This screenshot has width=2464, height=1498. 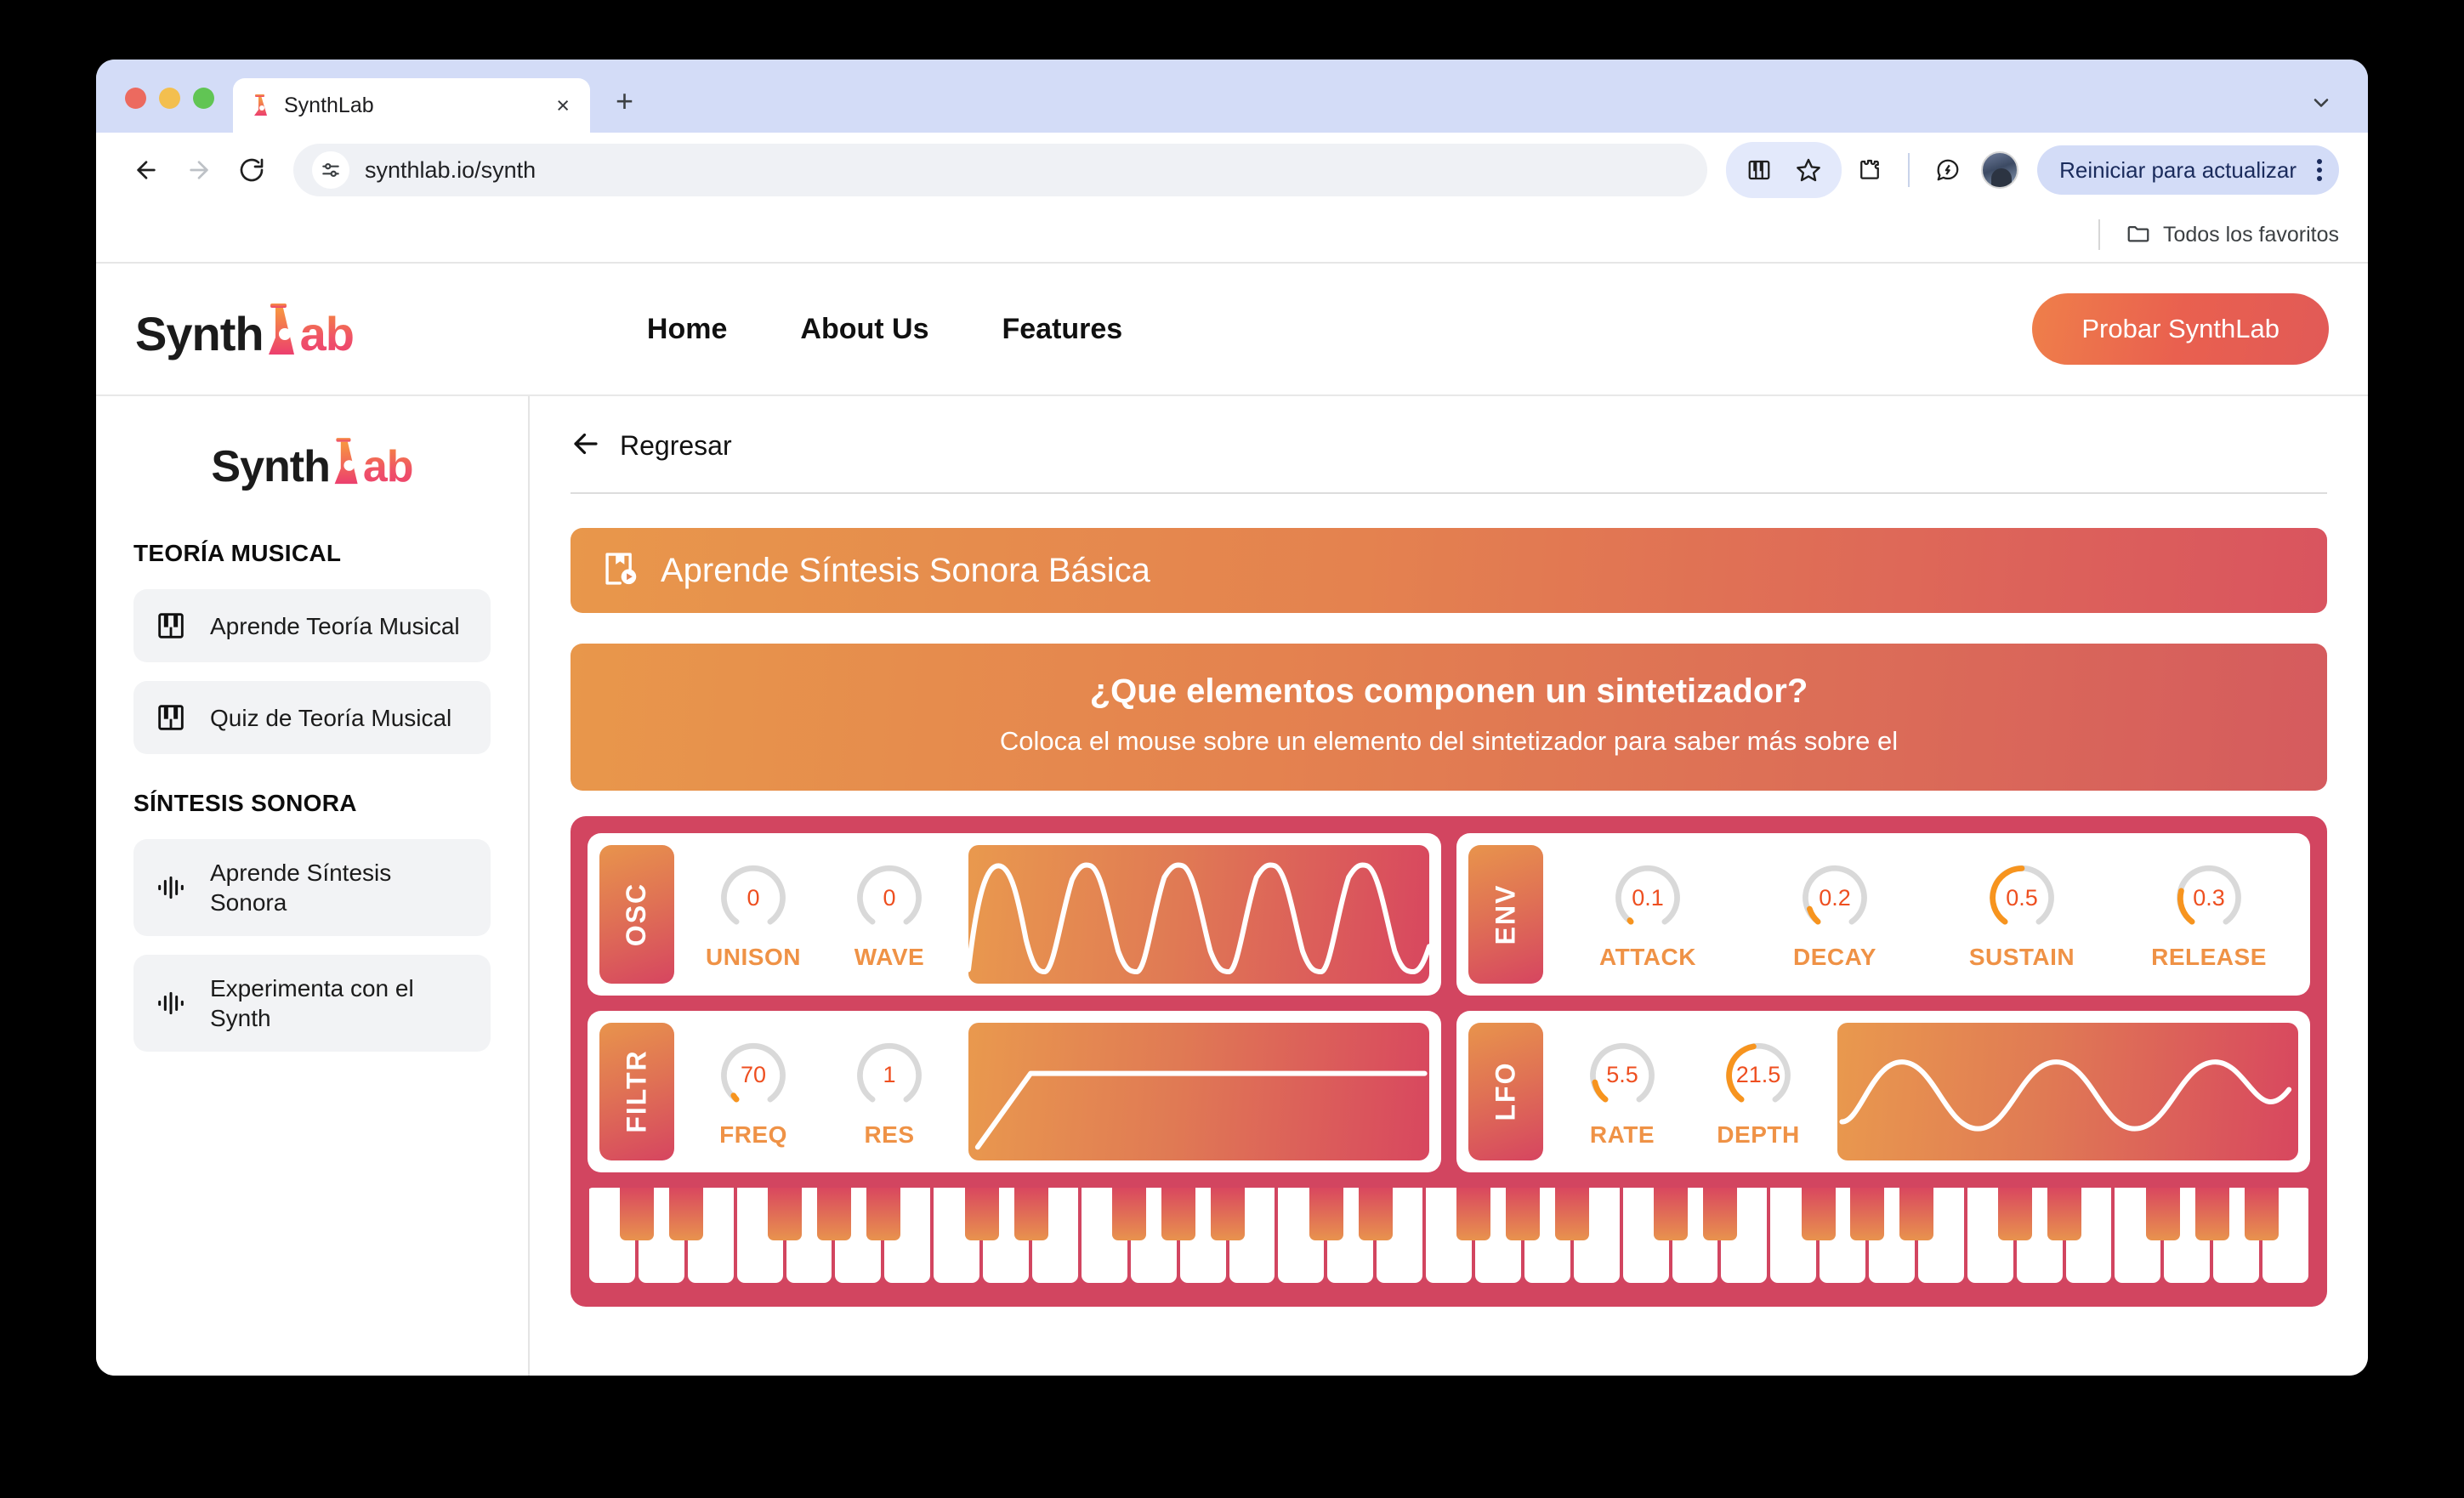 What do you see at coordinates (169, 110) in the screenshot?
I see `window-controls` at bounding box center [169, 110].